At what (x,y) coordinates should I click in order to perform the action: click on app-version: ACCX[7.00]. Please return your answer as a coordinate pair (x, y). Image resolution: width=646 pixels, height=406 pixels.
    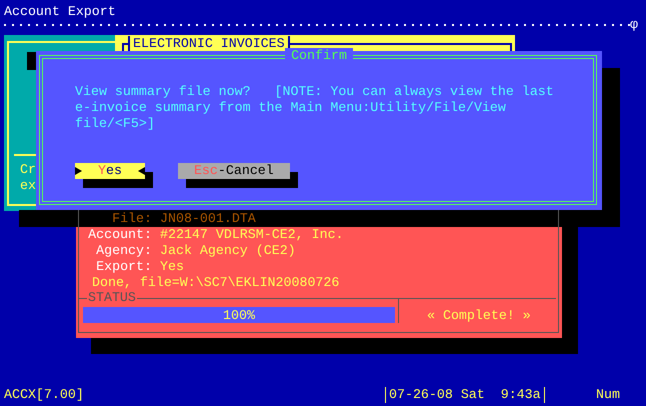
    Looking at the image, I should click on (44, 395).